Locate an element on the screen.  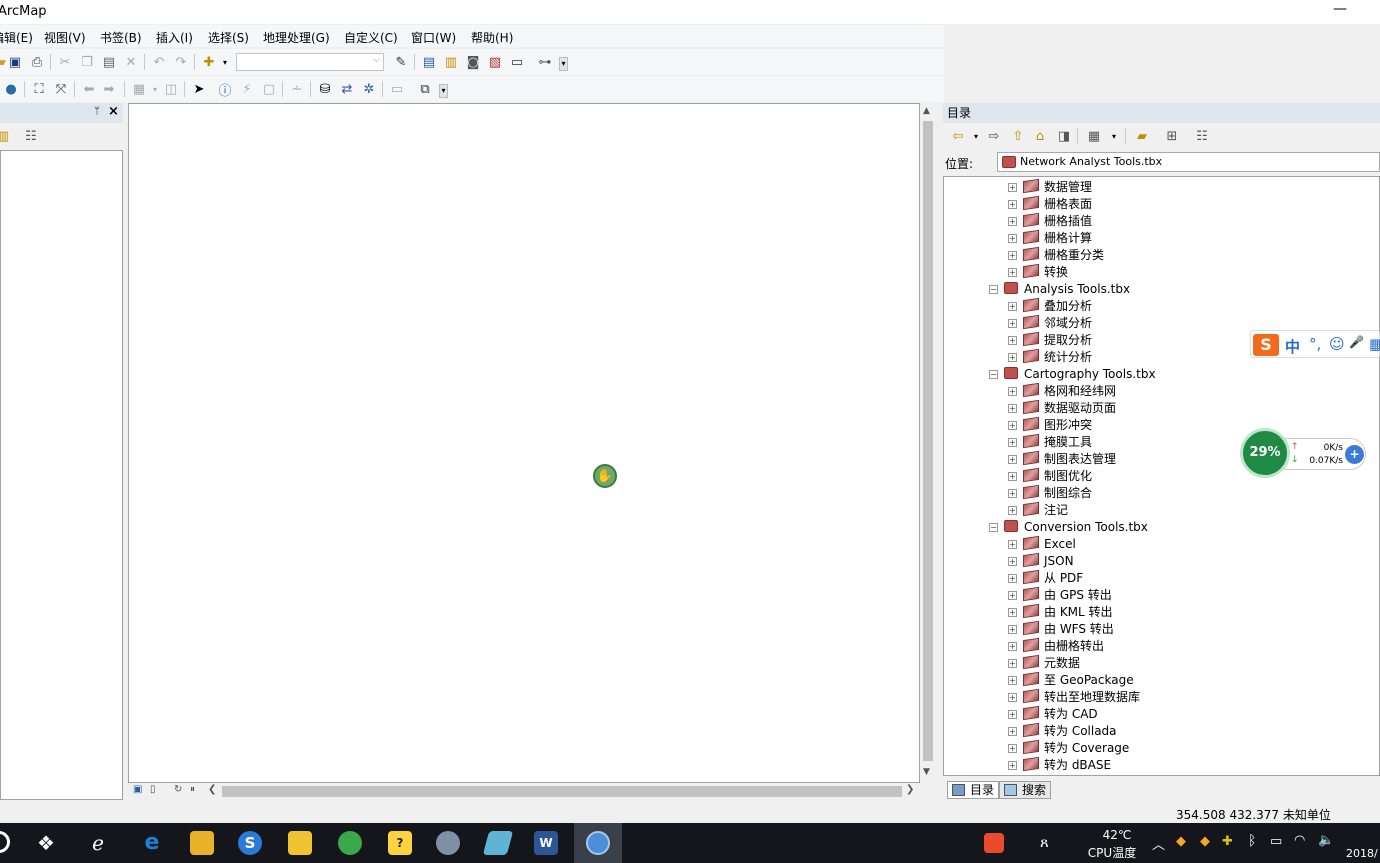
menu-help: 帮助(H) is located at coordinates (492, 37).